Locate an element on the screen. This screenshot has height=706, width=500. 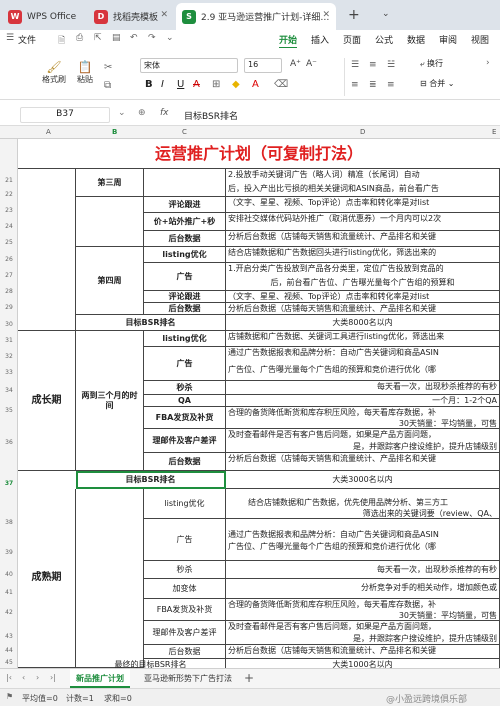
cell-c: 结合店铺数据和广告数据，优先使用品牌分析、第三方工 is located at coordinates (363, 502).